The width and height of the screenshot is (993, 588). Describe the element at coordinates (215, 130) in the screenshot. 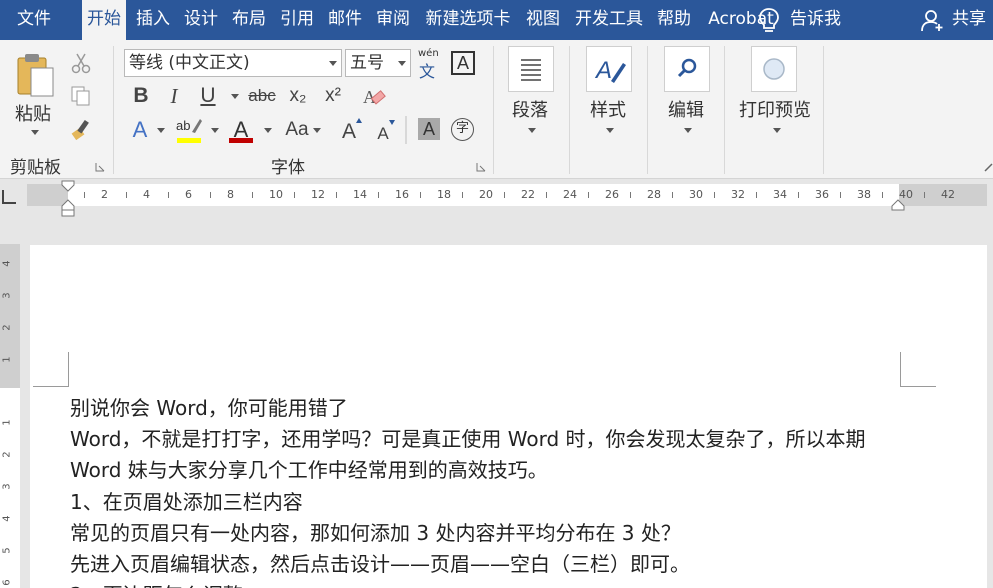

I see `highlight-dropdown-icon` at that location.